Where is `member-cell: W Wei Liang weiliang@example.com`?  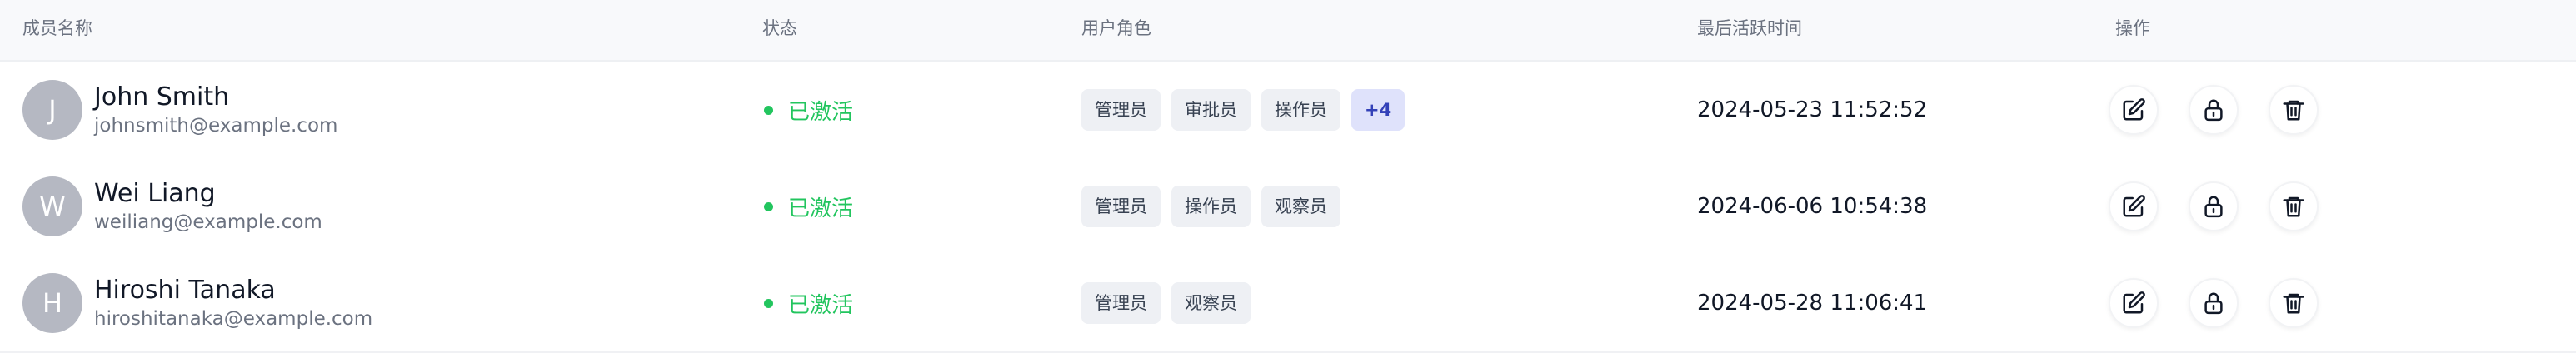 member-cell: W Wei Liang weiliang@example.com is located at coordinates (172, 206).